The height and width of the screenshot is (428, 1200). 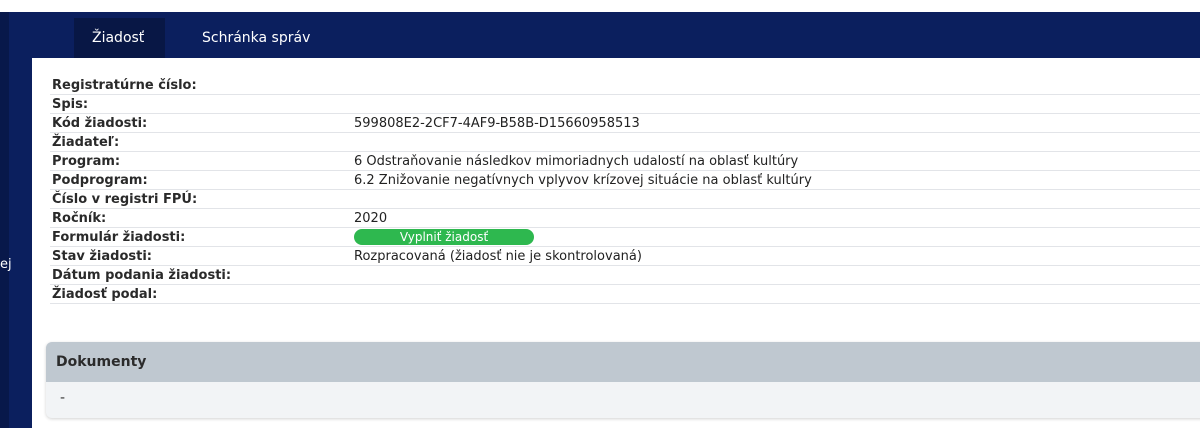 What do you see at coordinates (201, 294) in the screenshot?
I see `field-label: Žiadosť podal:` at bounding box center [201, 294].